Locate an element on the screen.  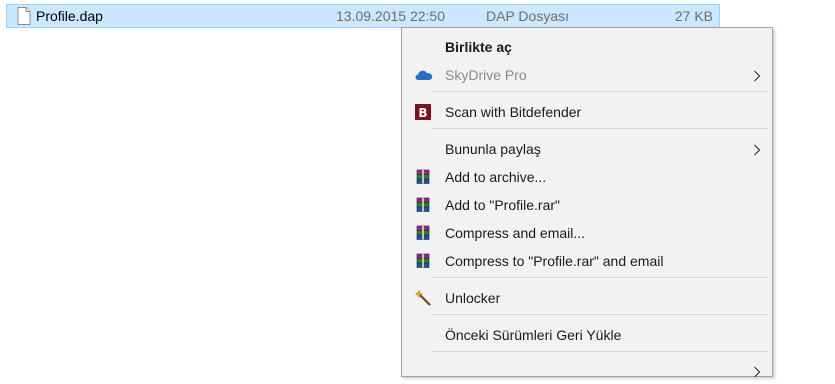
menu-item-add-to-rar: Add to "Profile.rar" is located at coordinates (587, 205).